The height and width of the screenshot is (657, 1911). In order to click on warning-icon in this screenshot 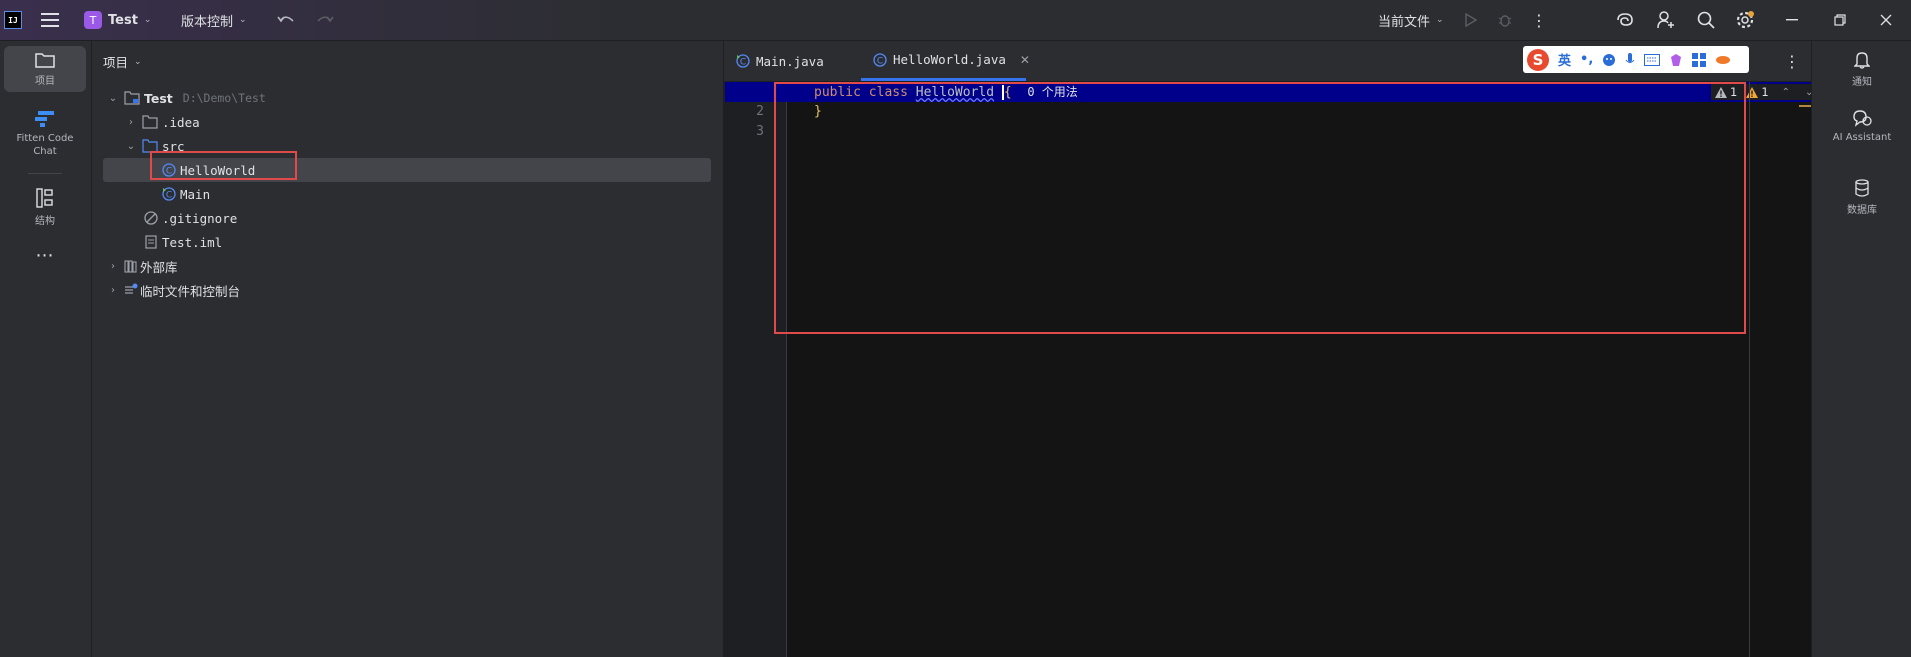, I will do `click(1721, 92)`.